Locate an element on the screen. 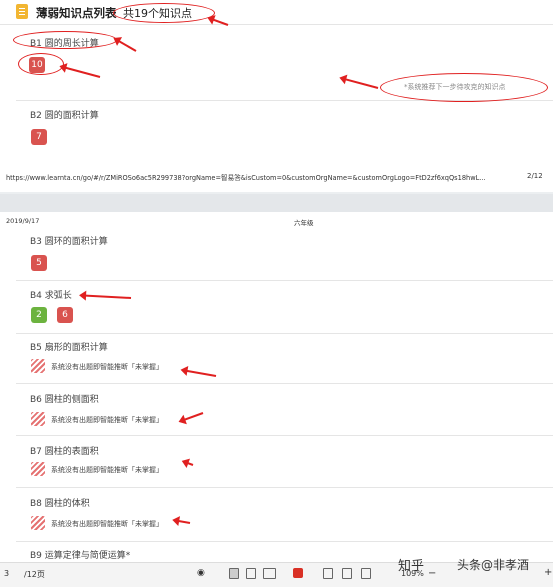  eye-icon: ◉ is located at coordinates (201, 573).